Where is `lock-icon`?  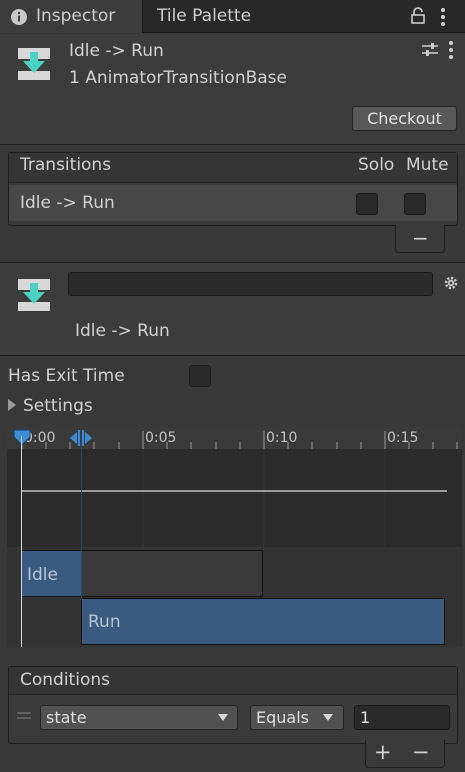
lock-icon is located at coordinates (418, 16).